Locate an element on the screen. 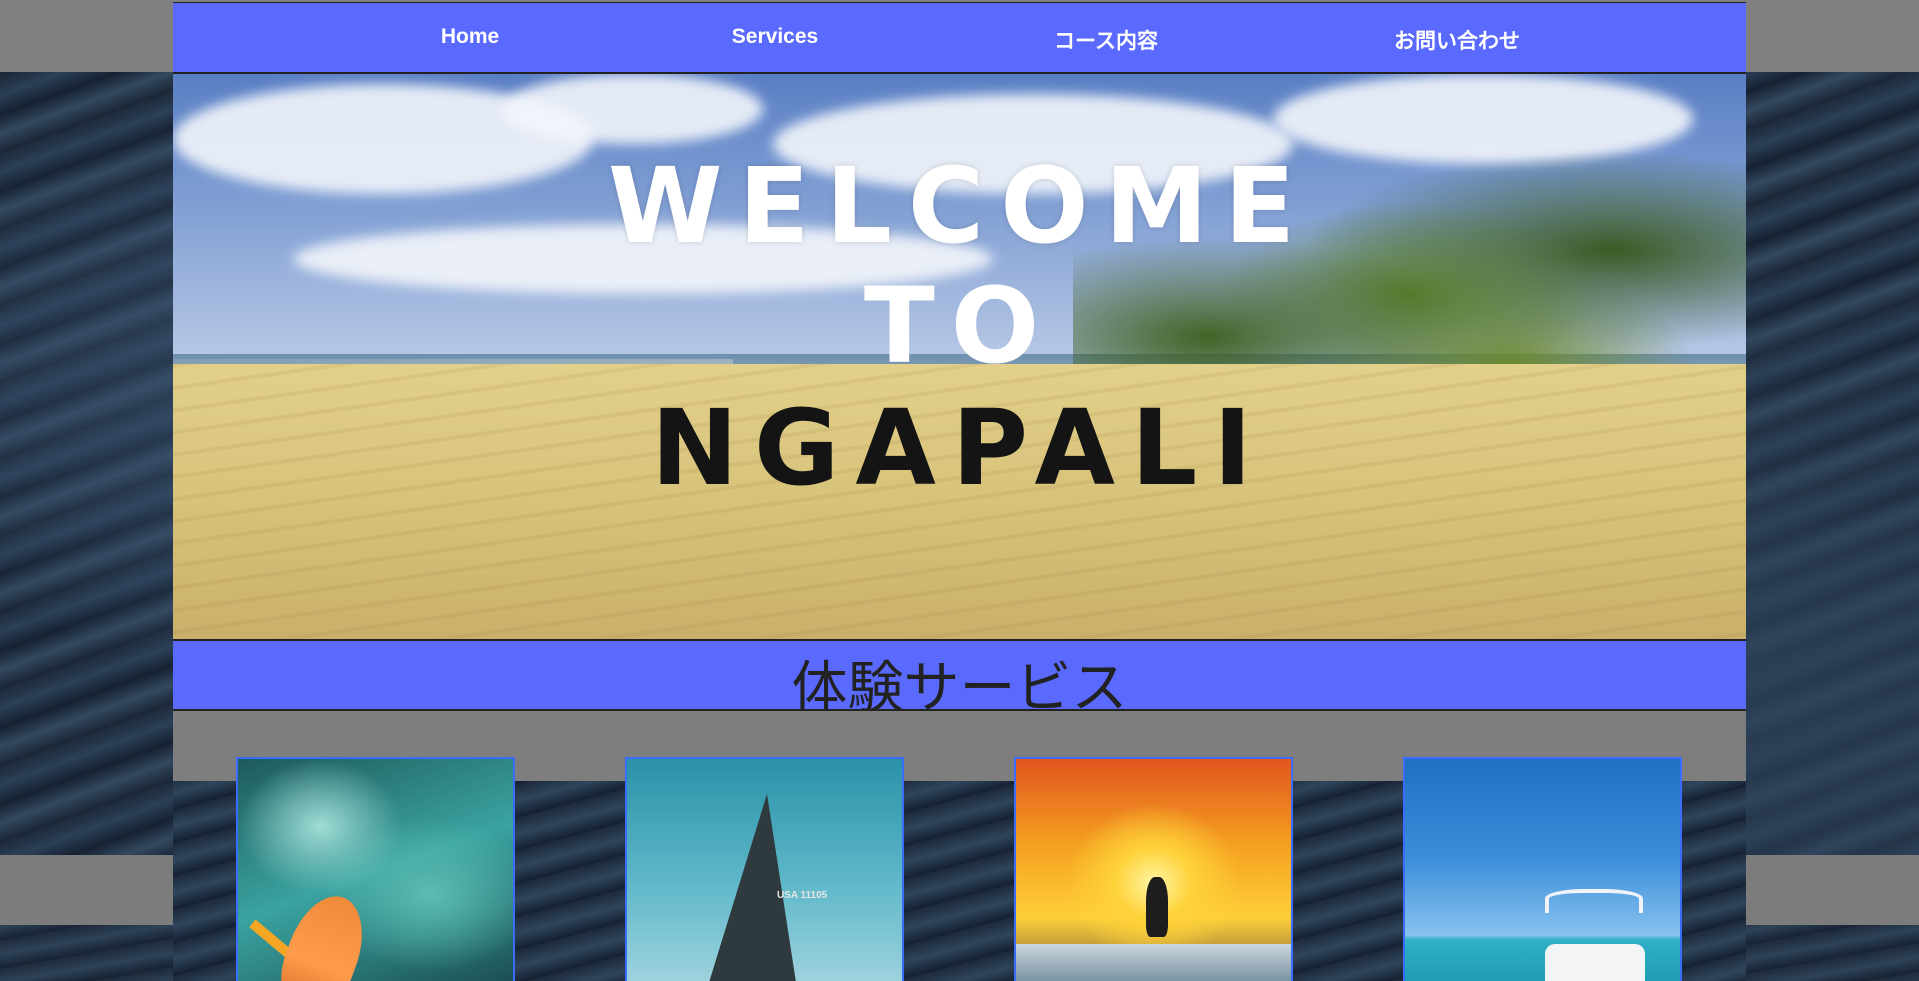  hero-title-to: TO is located at coordinates (959, 326).